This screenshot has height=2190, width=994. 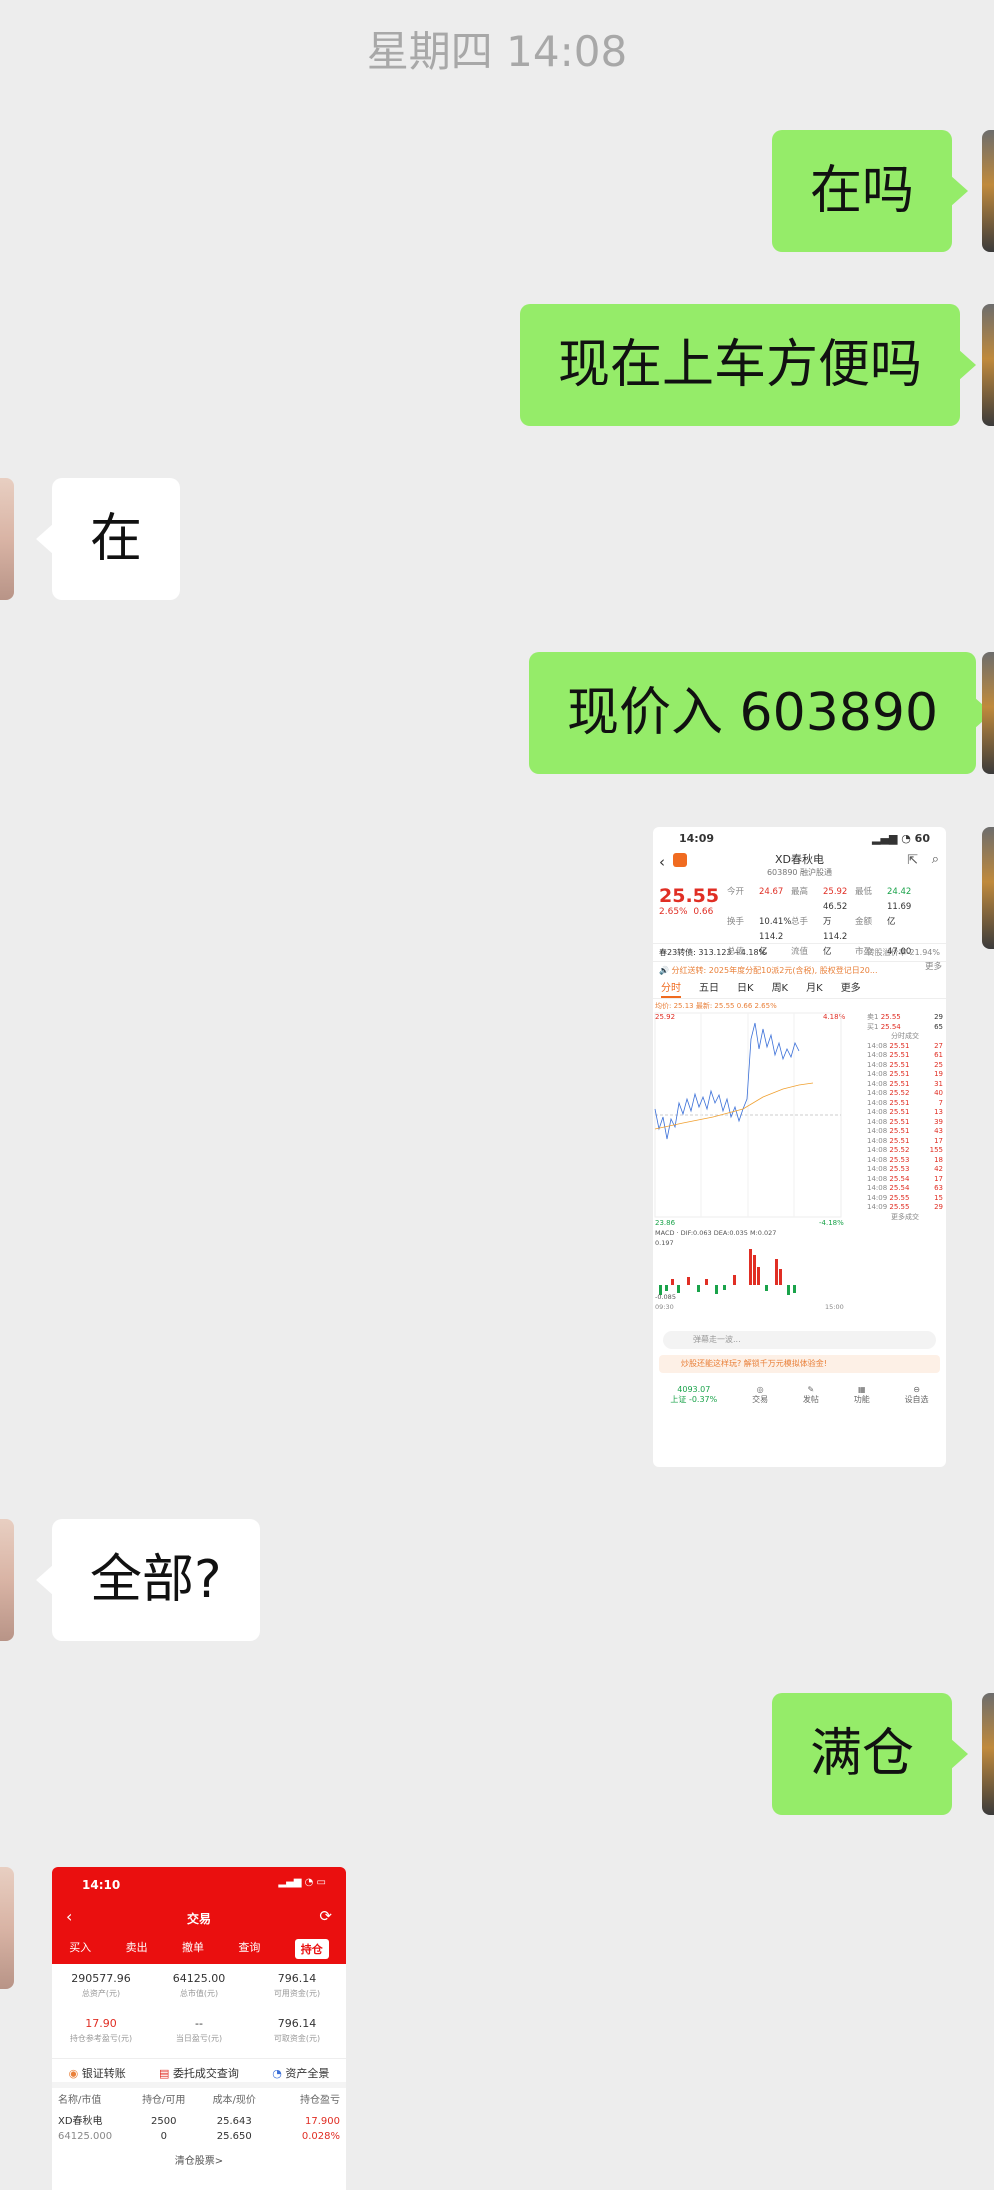 I want to click on trade-title: 交易, so click(x=198, y=1919).